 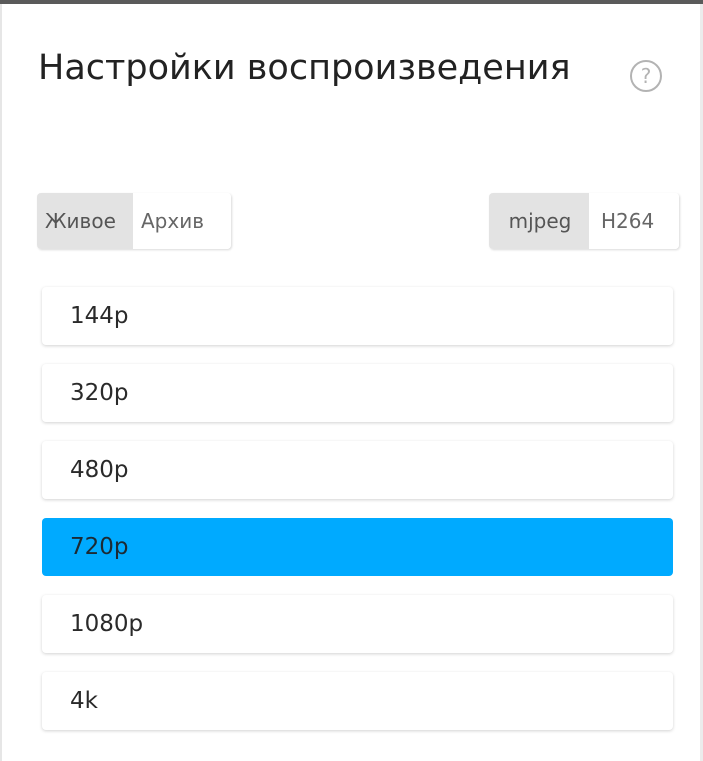 I want to click on codec-h264-button: H264, so click(x=634, y=221).